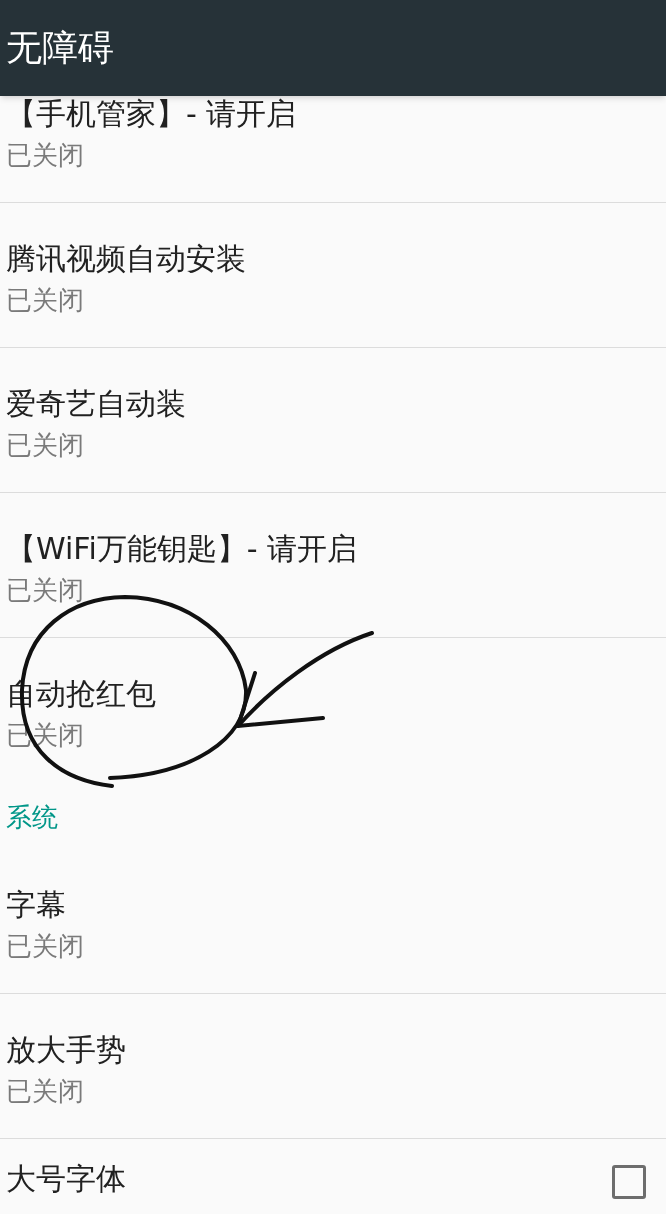 This screenshot has height=1214, width=666. I want to click on setting-title: 爱奇艺自动装, so click(96, 404).